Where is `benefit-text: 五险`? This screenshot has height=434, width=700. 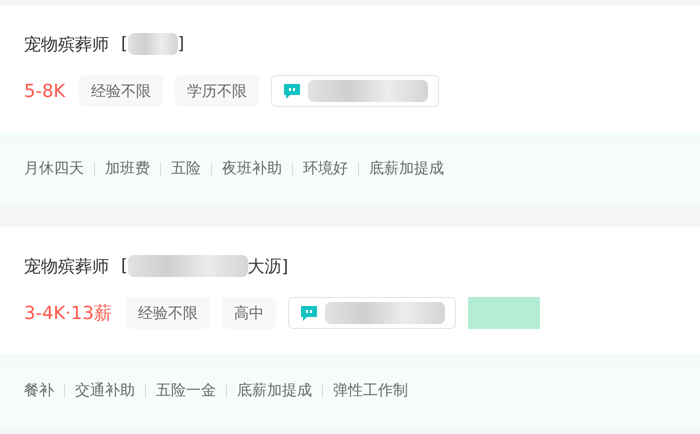
benefit-text: 五险 is located at coordinates (186, 168).